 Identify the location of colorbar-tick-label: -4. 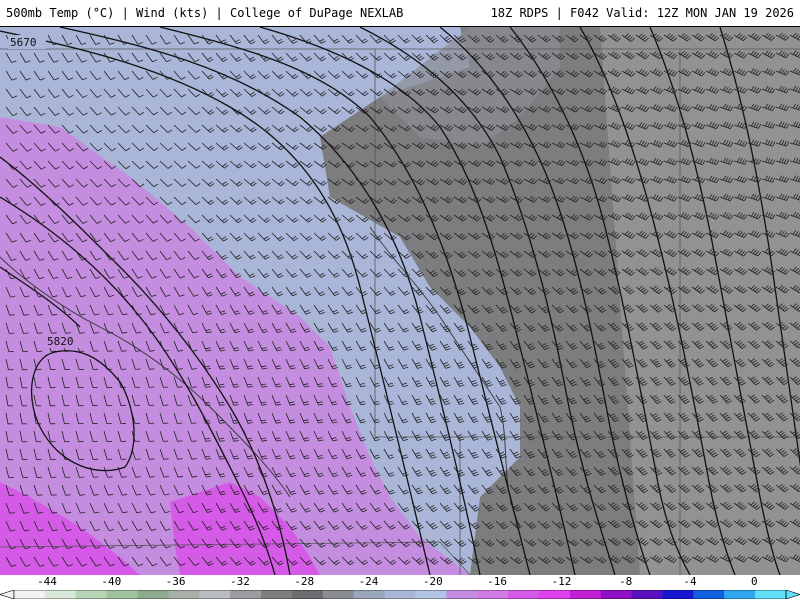
(690, 581).